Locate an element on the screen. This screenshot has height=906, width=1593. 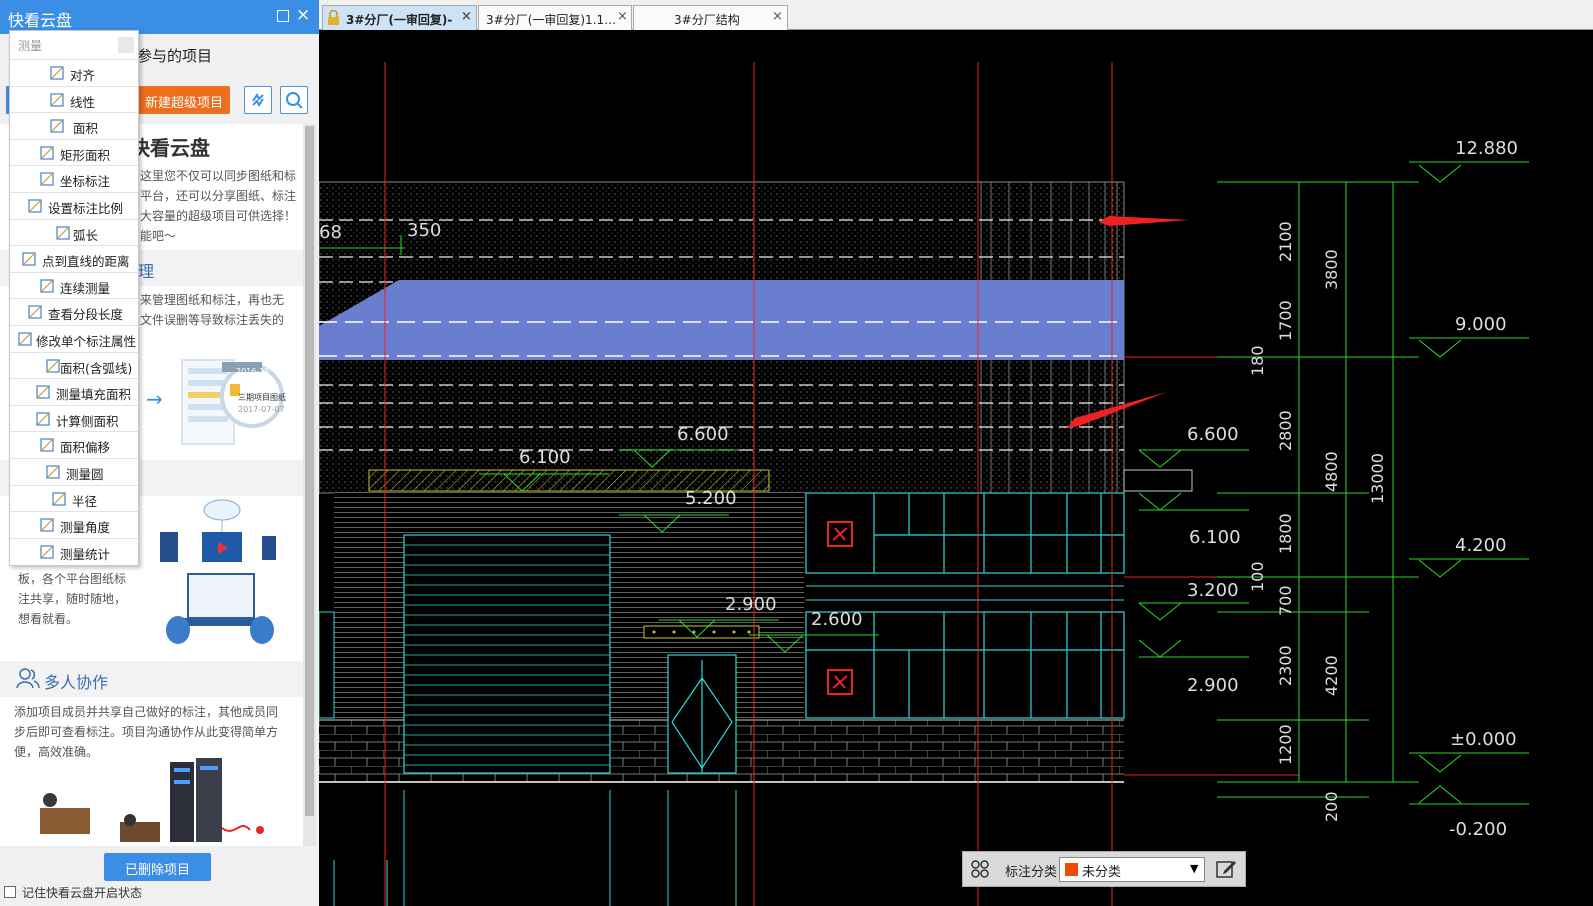
chevron-down-icon: ▼ is located at coordinates (1194, 868).